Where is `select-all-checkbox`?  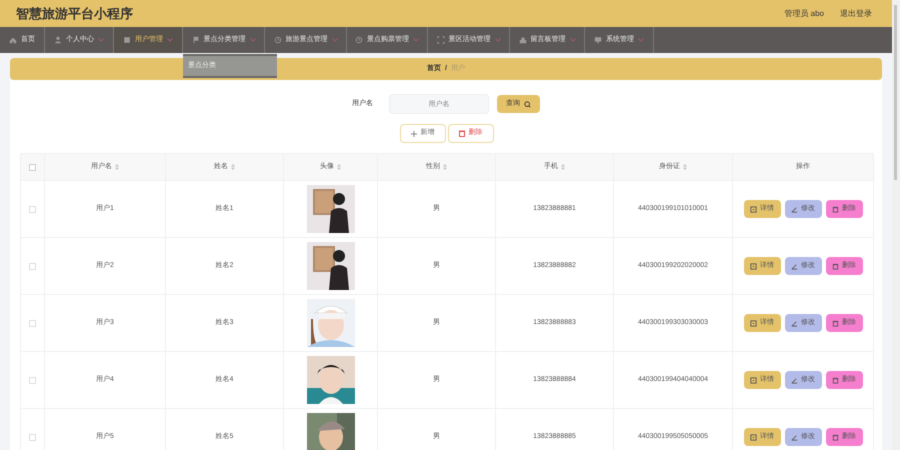
select-all-checkbox is located at coordinates (32, 167).